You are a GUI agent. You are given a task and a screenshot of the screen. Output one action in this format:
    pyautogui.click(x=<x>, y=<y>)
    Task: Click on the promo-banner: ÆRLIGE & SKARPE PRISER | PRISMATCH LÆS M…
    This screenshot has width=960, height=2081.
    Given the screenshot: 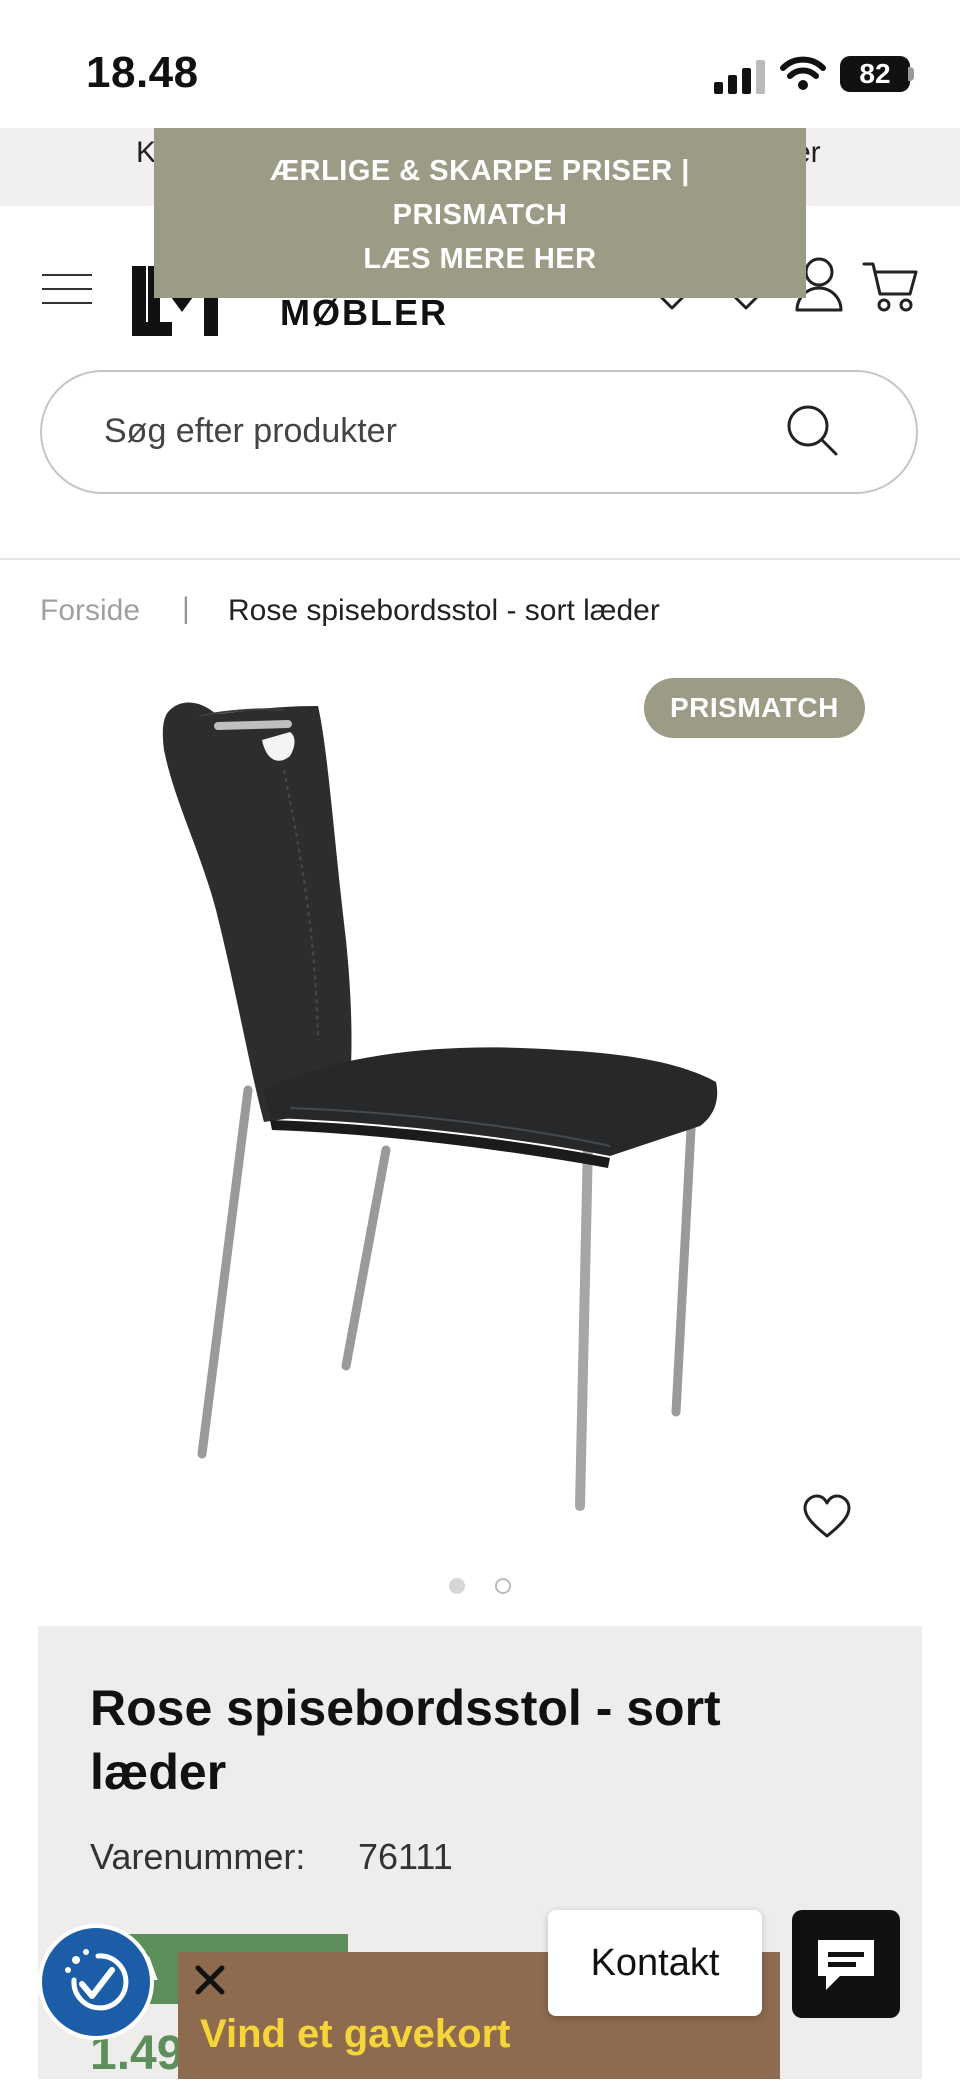 What is the action you would take?
    pyautogui.click(x=480, y=213)
    